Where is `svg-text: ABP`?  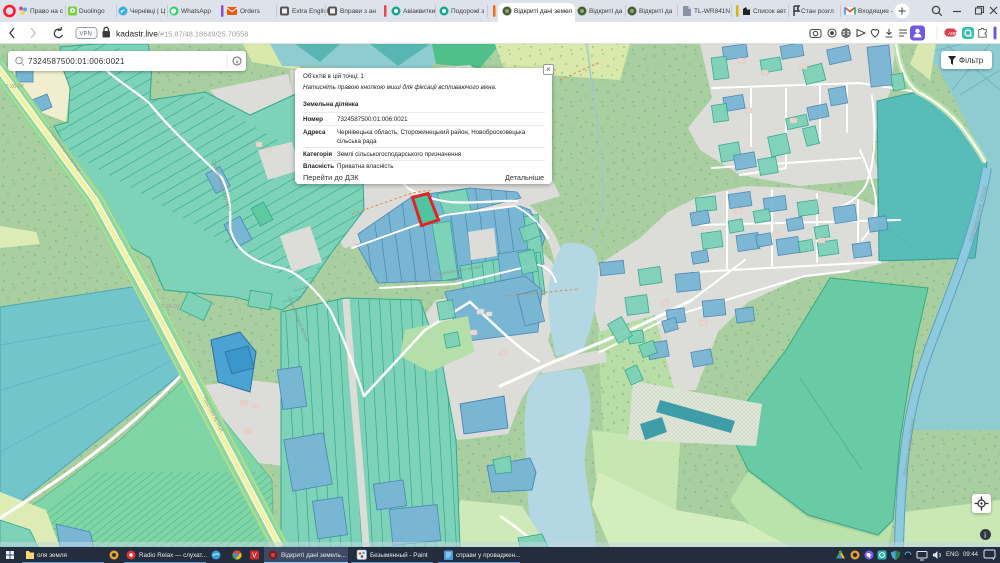
svg-text: ABP is located at coordinates (952, 33).